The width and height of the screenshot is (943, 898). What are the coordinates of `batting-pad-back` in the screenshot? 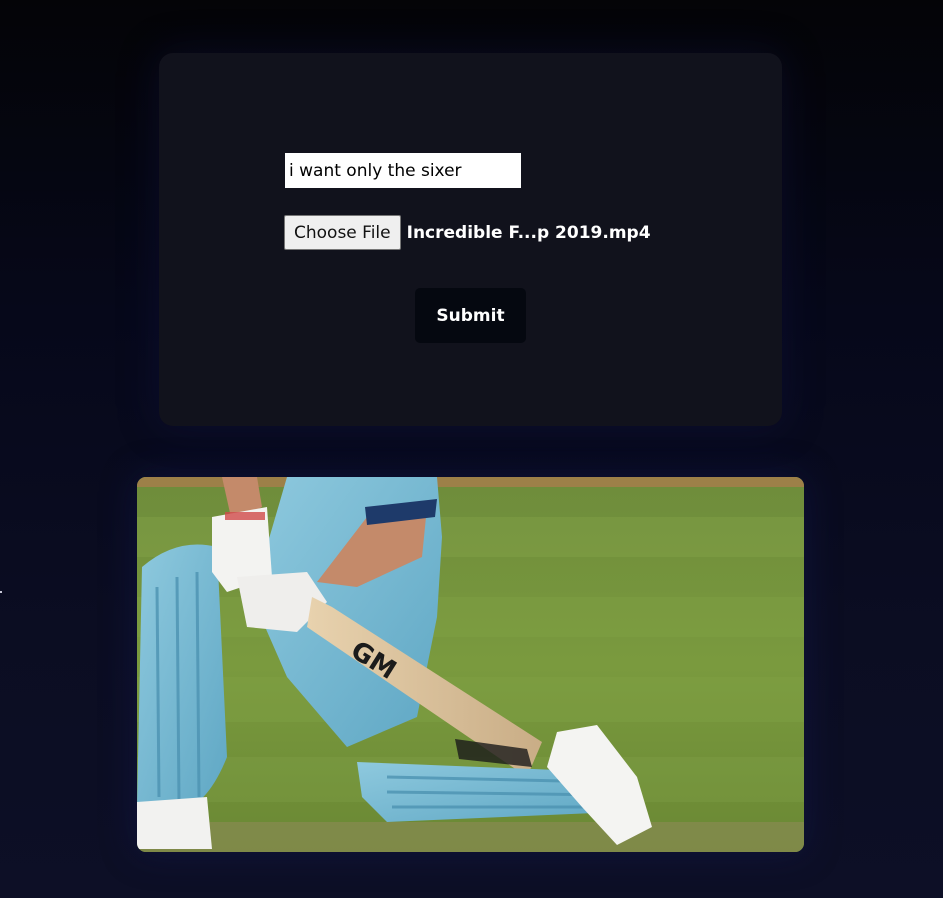 It's located at (182, 678).